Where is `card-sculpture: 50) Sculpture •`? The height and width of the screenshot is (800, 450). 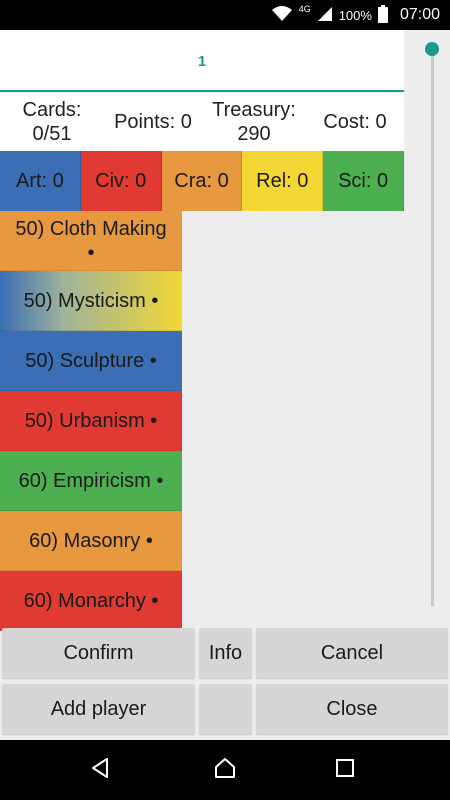 card-sculpture: 50) Sculpture • is located at coordinates (91, 361).